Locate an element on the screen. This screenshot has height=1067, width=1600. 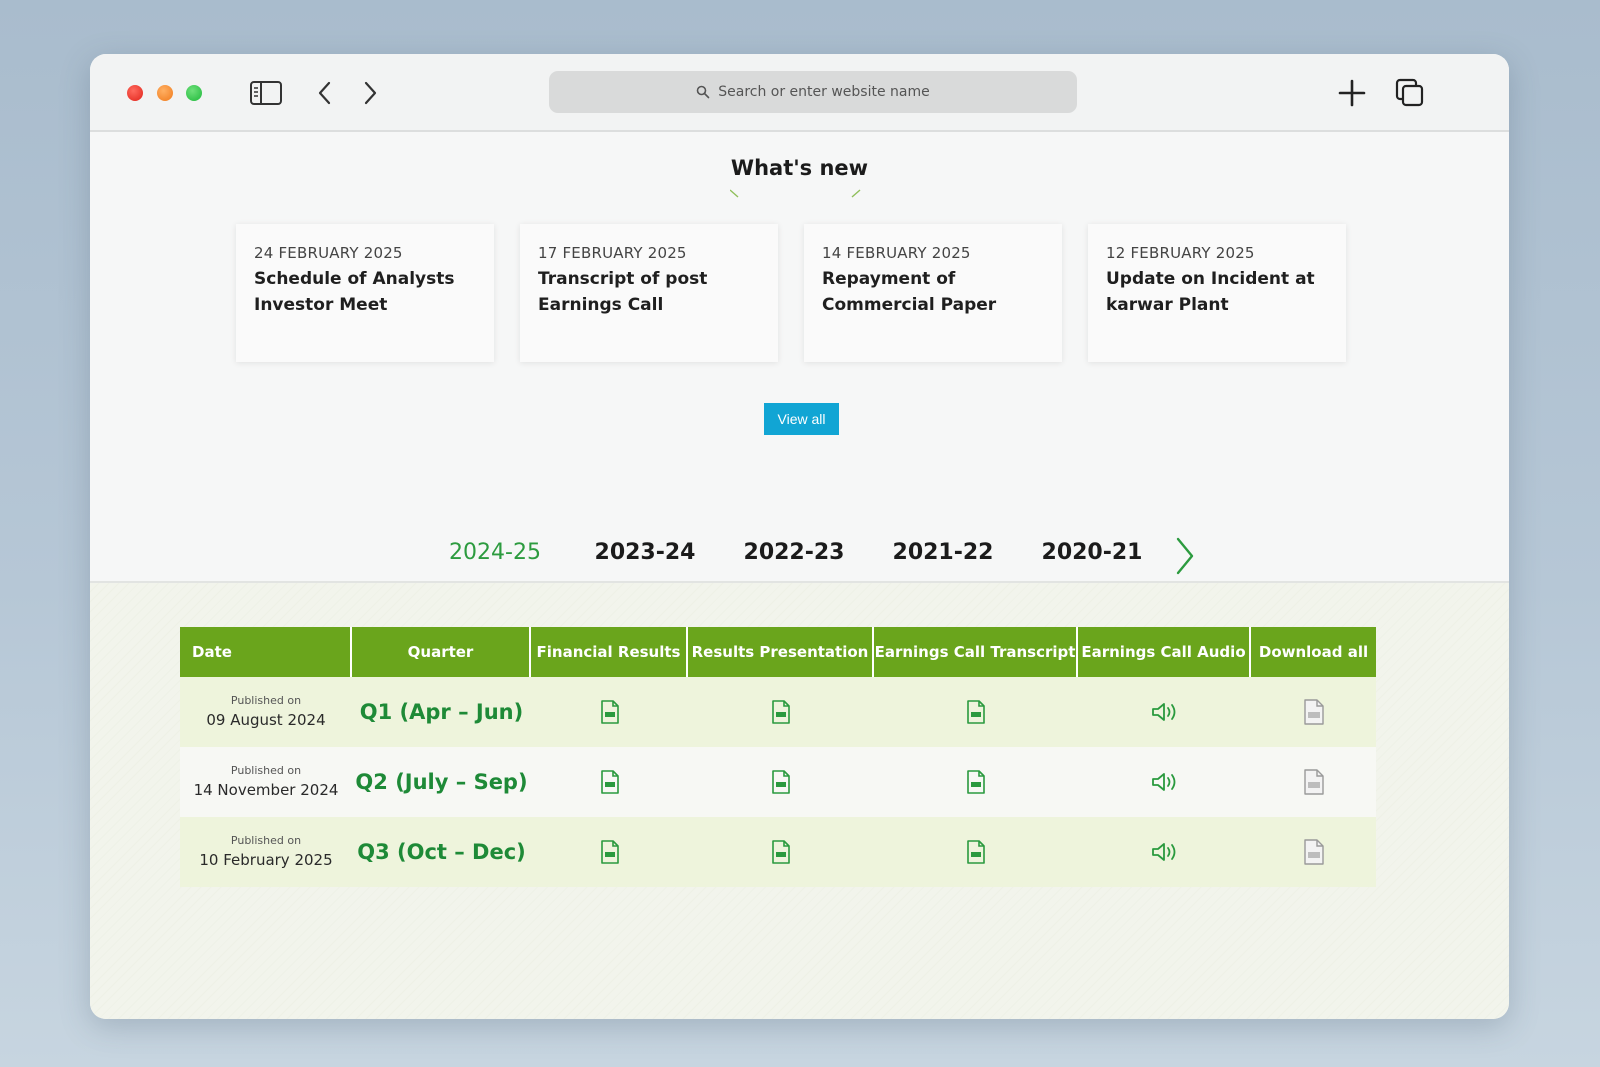
quarter-cell: Q1 (Apr – Jun) is located at coordinates (441, 712).